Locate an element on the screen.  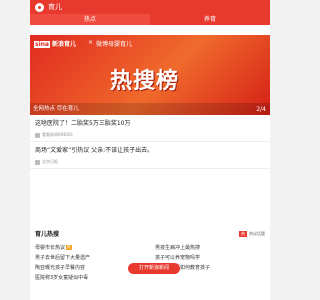
hot-item: 母婴市长热议热 is located at coordinates (90, 247).